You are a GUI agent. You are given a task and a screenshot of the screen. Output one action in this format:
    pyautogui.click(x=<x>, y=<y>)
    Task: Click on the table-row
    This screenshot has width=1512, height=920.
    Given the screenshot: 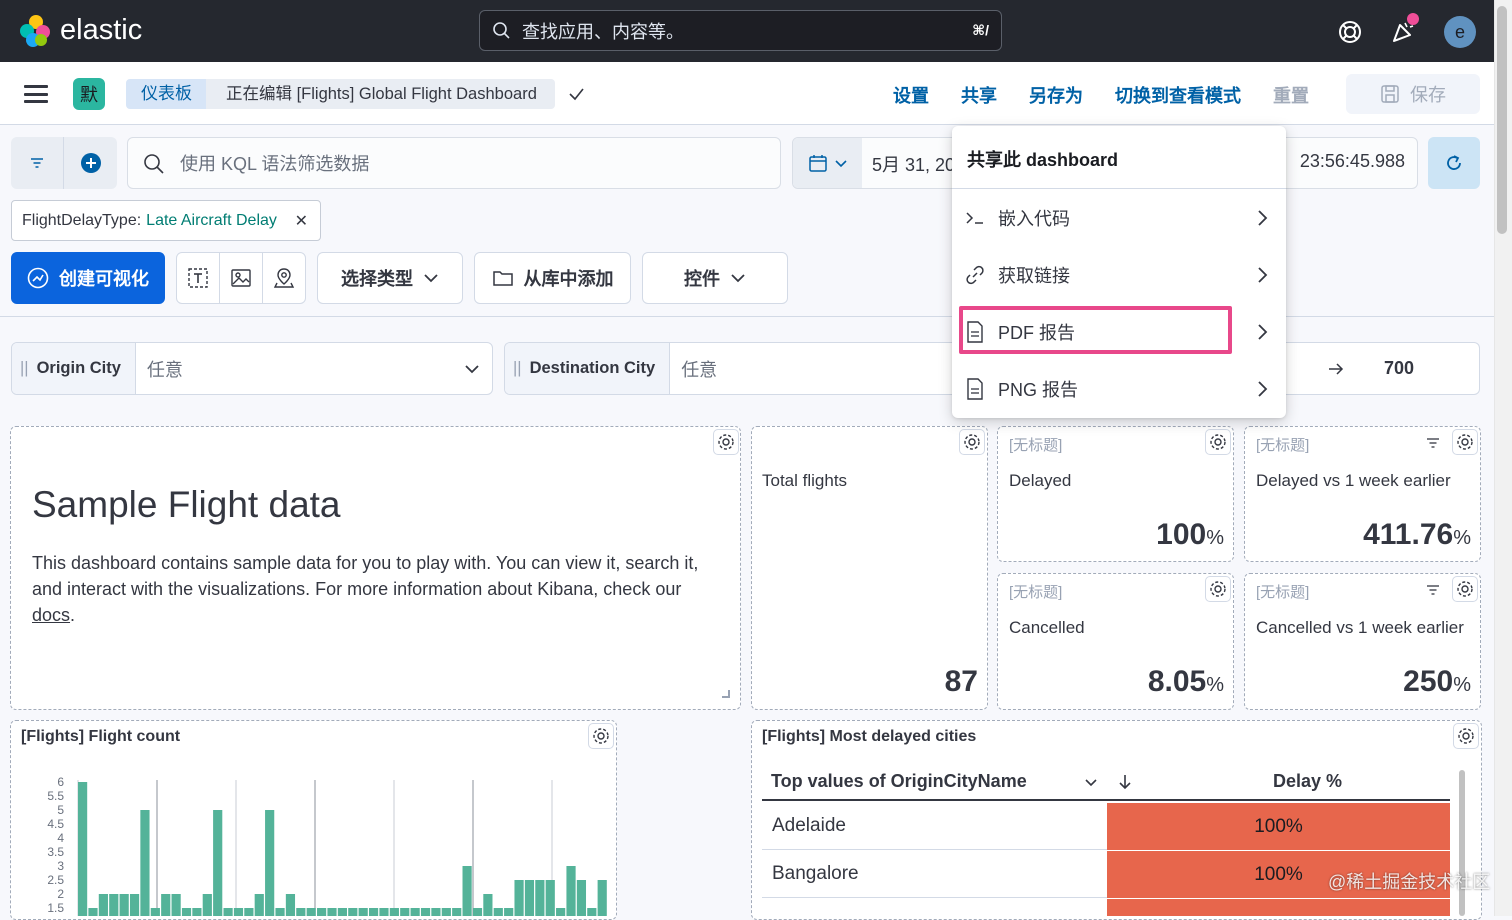 What is the action you would take?
    pyautogui.click(x=1106, y=907)
    